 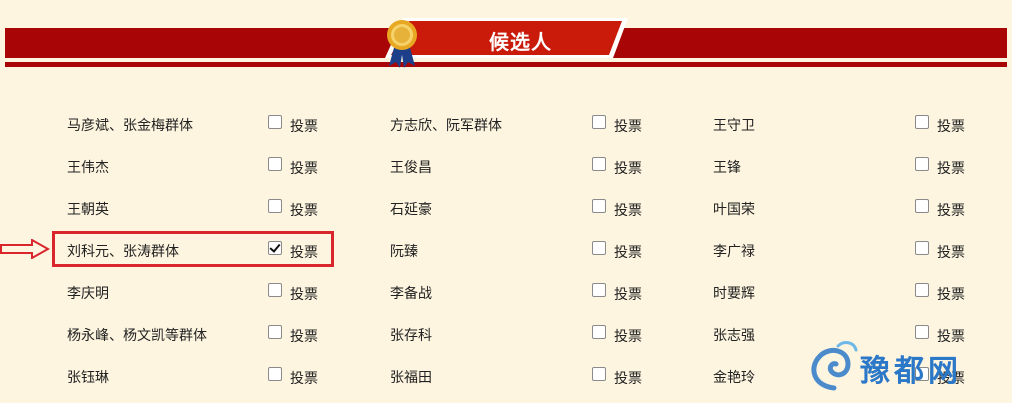 I want to click on candidate-name: 马彦斌、张金梅群体, so click(x=130, y=126).